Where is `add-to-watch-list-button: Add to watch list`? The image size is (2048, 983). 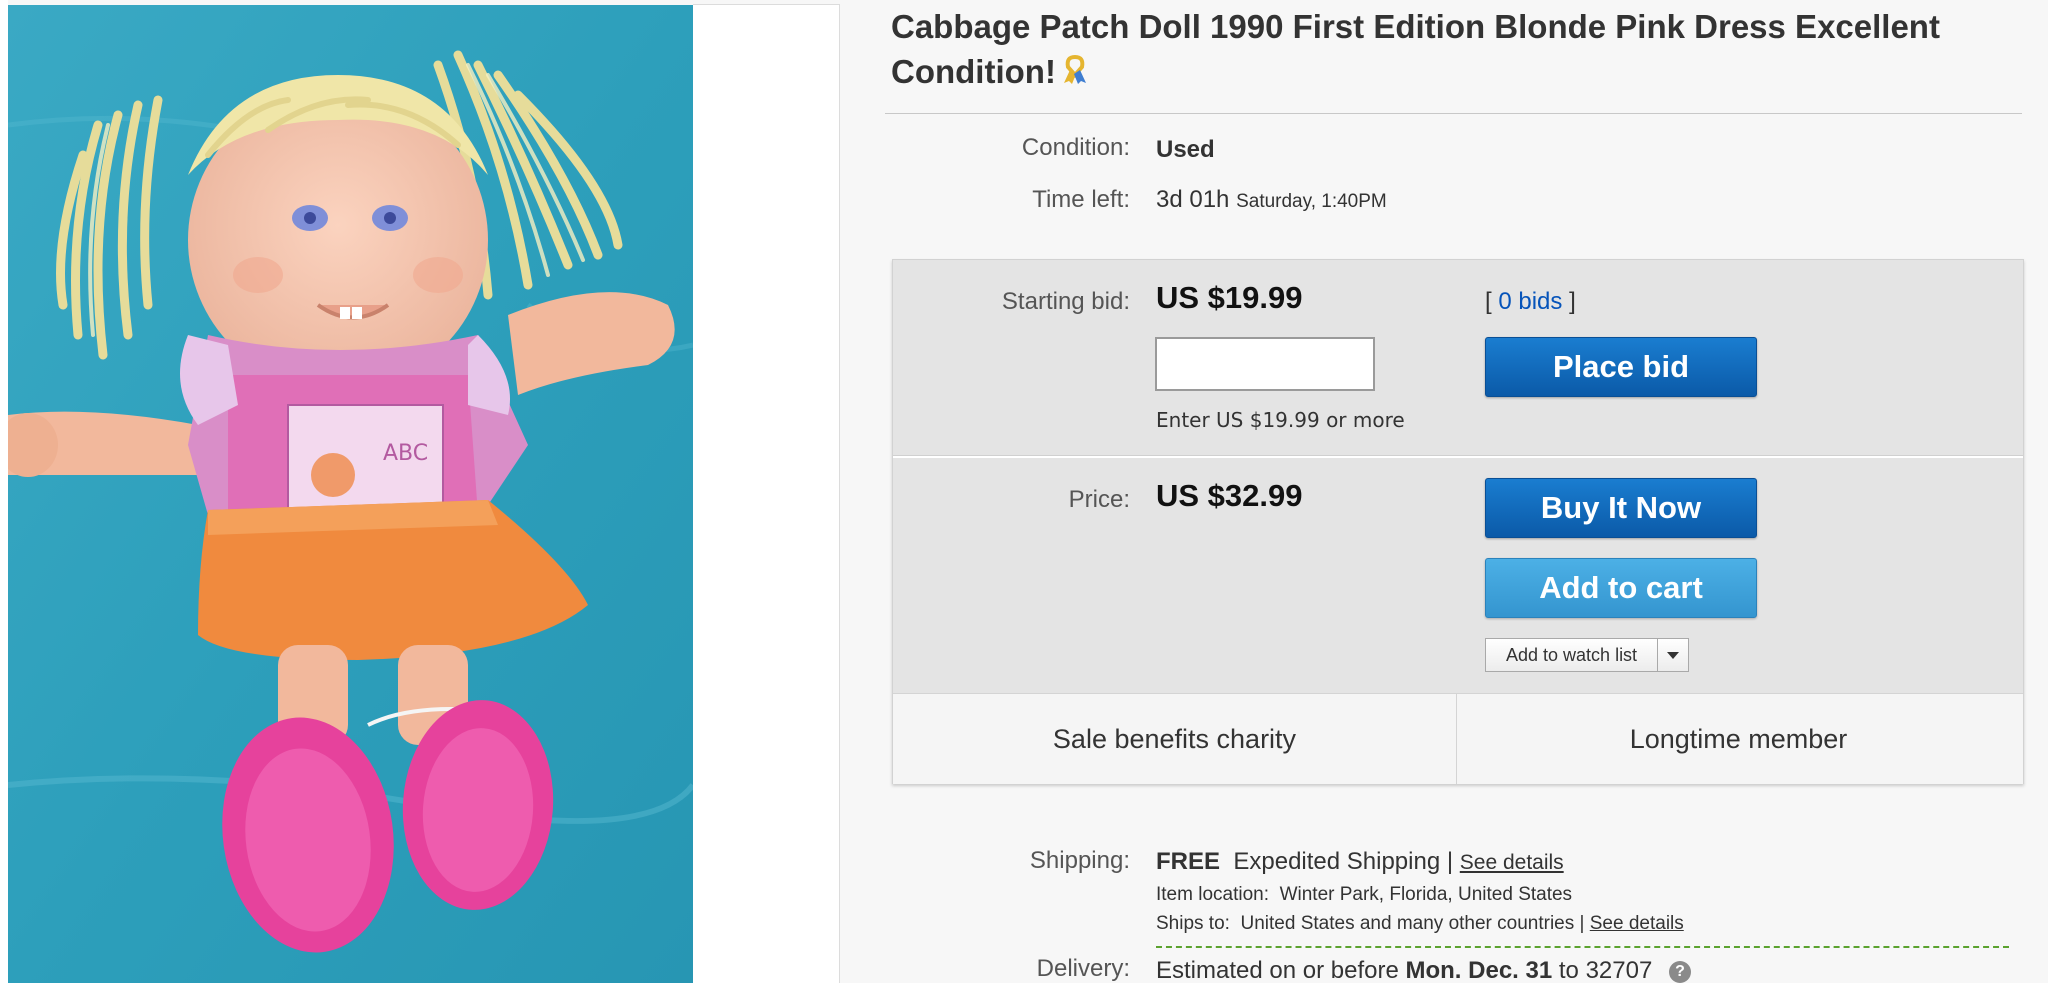
add-to-watch-list-button: Add to watch list is located at coordinates (1572, 655).